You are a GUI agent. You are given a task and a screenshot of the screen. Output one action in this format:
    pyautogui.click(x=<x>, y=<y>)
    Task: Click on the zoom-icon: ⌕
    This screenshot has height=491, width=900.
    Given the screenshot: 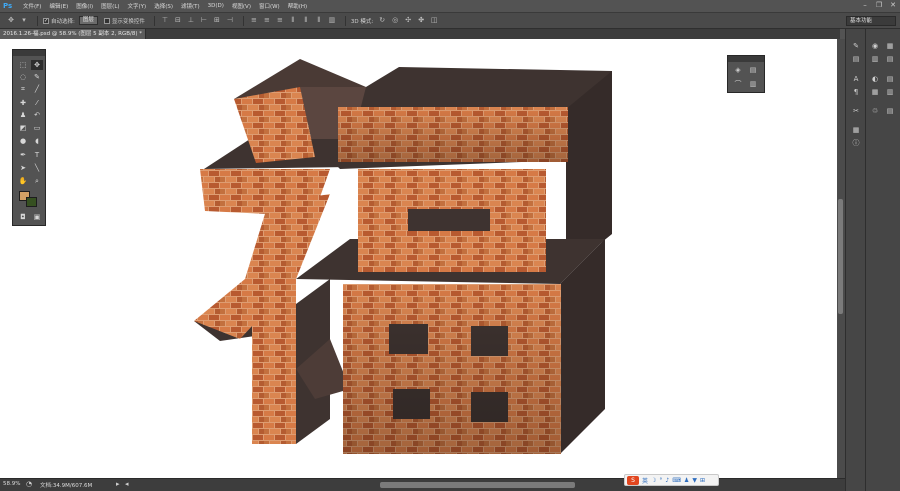 What is the action you would take?
    pyautogui.click(x=37, y=181)
    